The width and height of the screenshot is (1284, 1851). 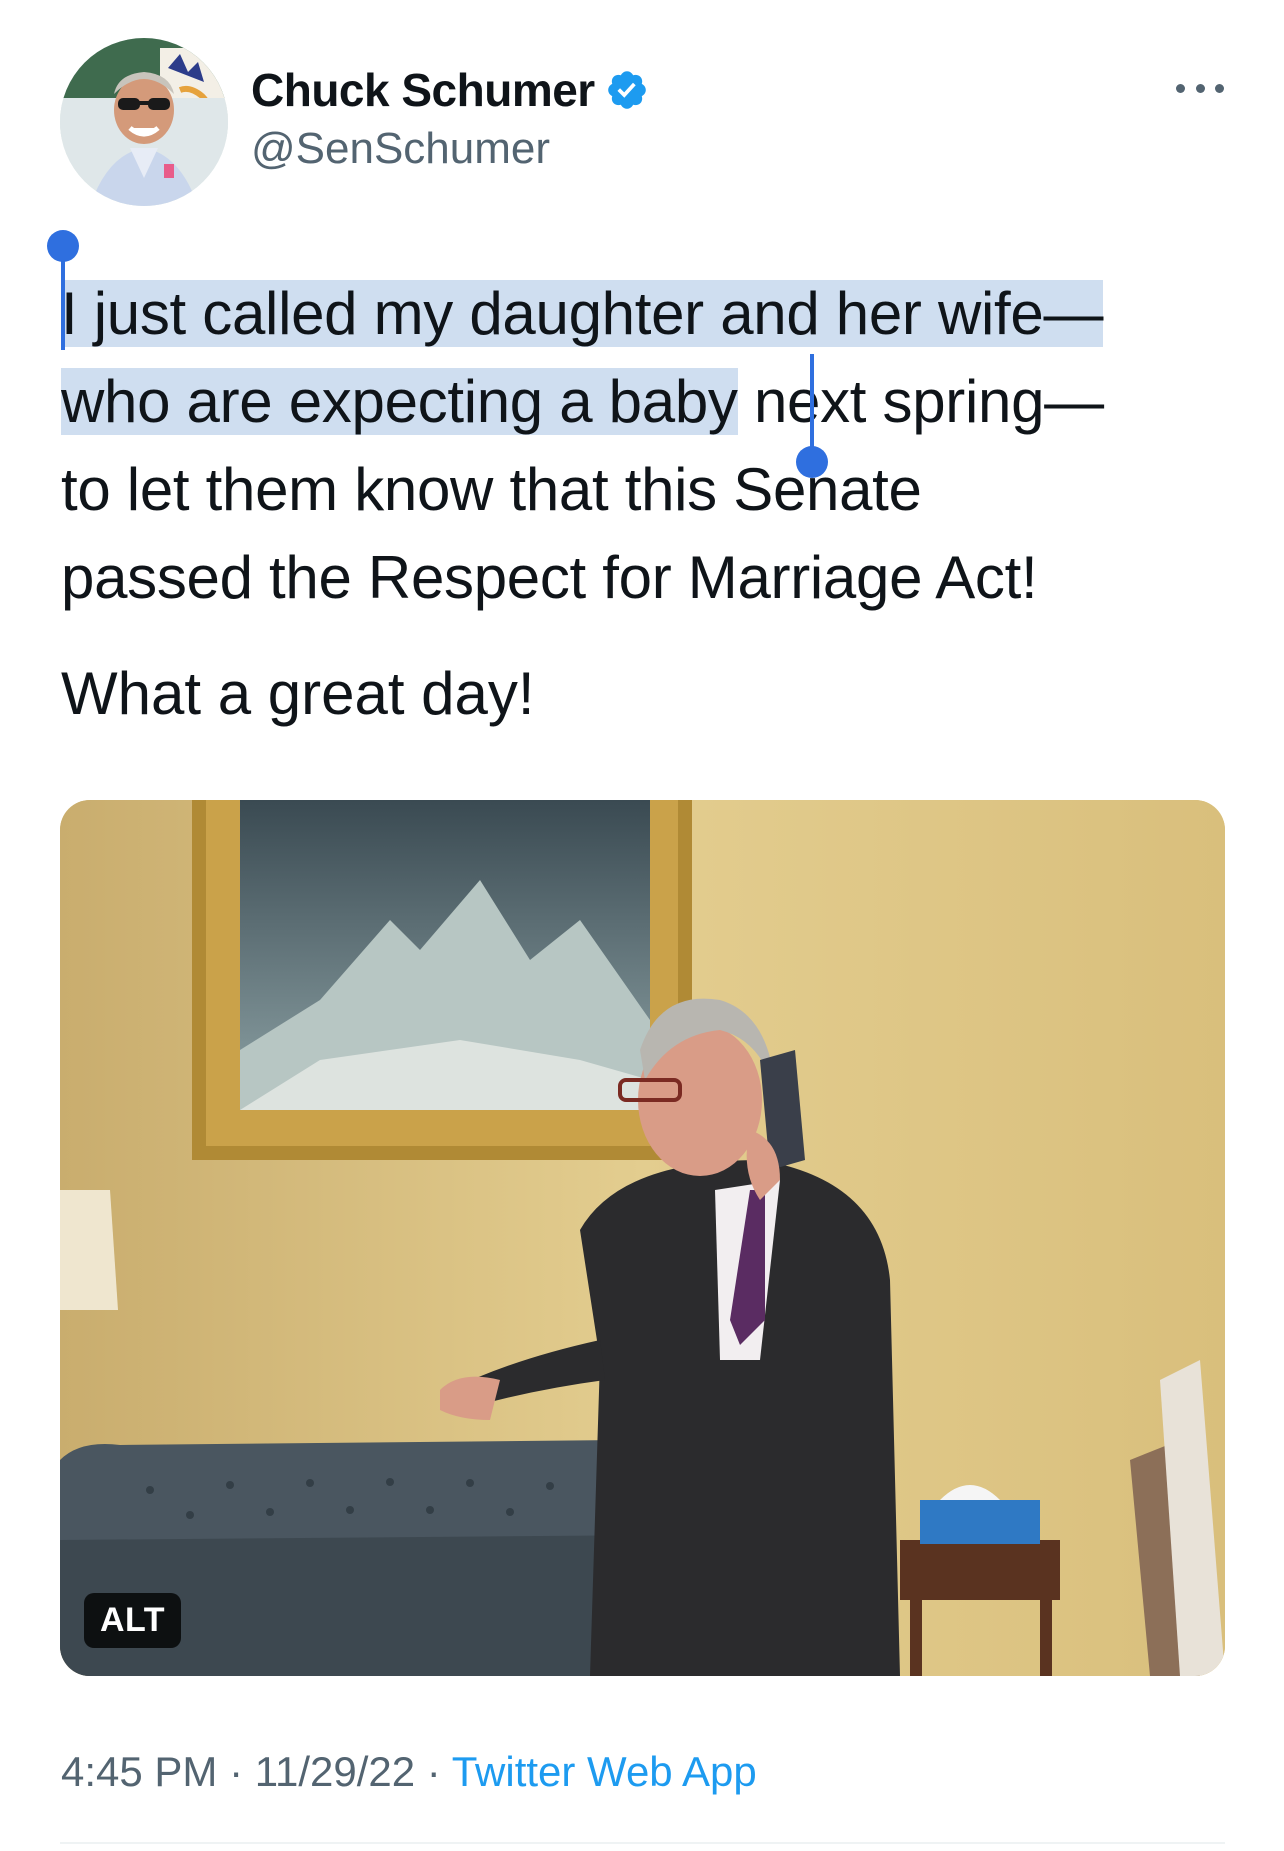 What do you see at coordinates (642, 1843) in the screenshot?
I see `divider` at bounding box center [642, 1843].